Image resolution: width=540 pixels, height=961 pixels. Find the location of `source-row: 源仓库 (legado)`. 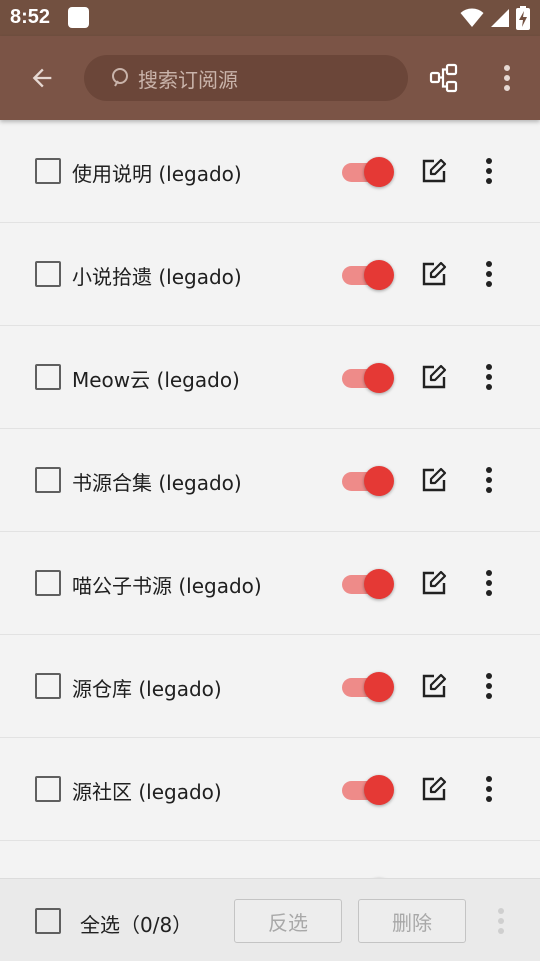

source-row: 源仓库 (legado) is located at coordinates (270, 686).